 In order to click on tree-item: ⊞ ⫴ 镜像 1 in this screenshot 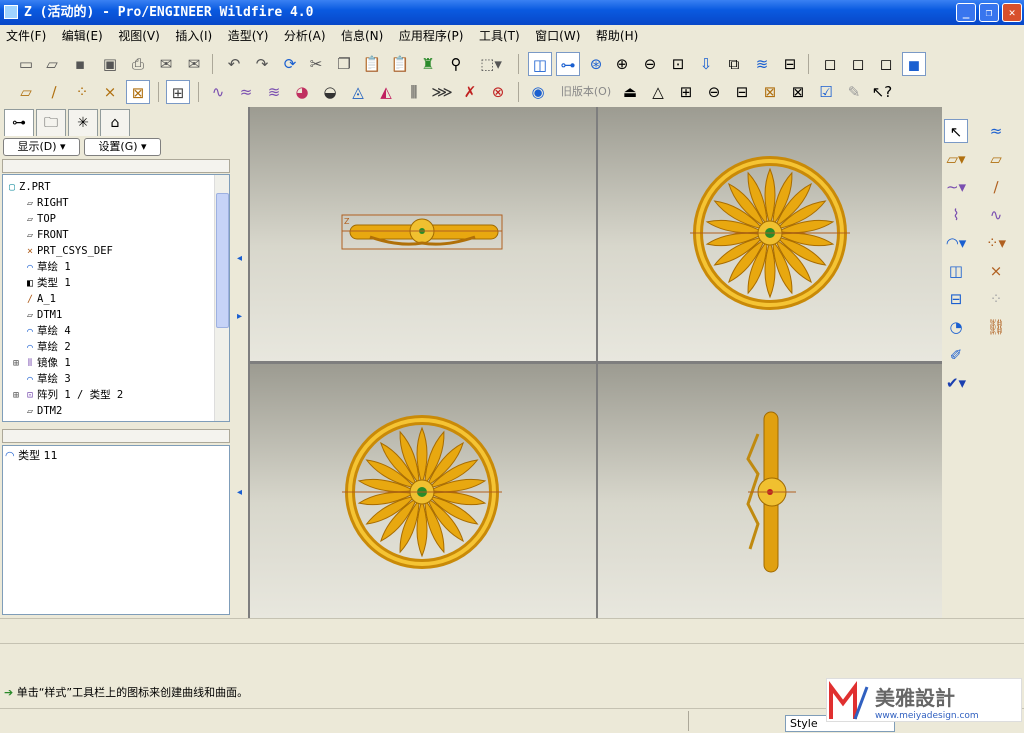, I will do `click(116, 363)`.